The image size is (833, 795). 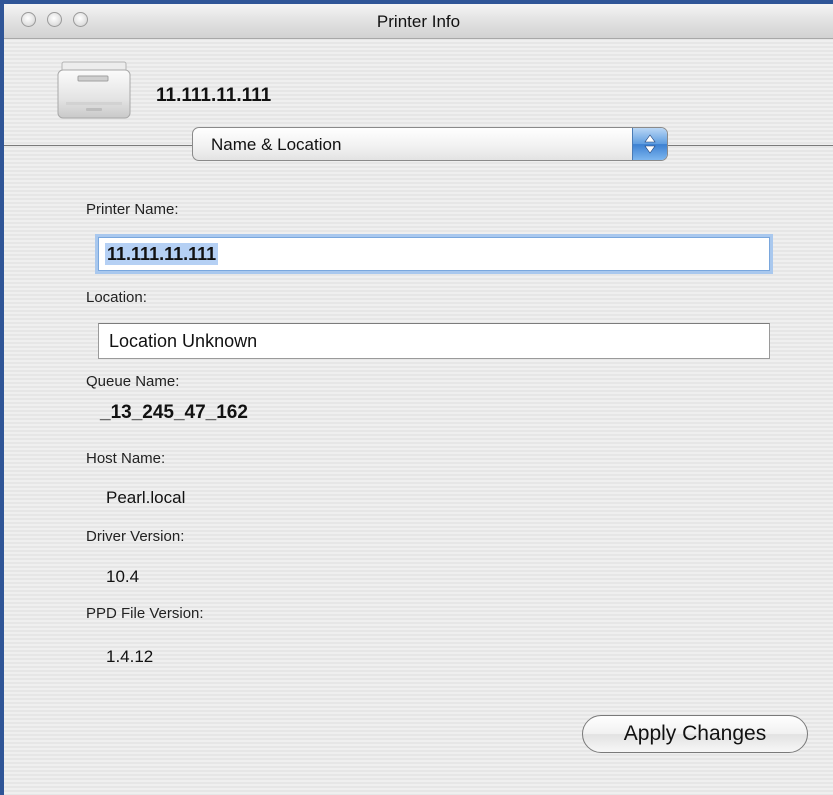 What do you see at coordinates (126, 458) in the screenshot?
I see `host-name-label: Host Name:` at bounding box center [126, 458].